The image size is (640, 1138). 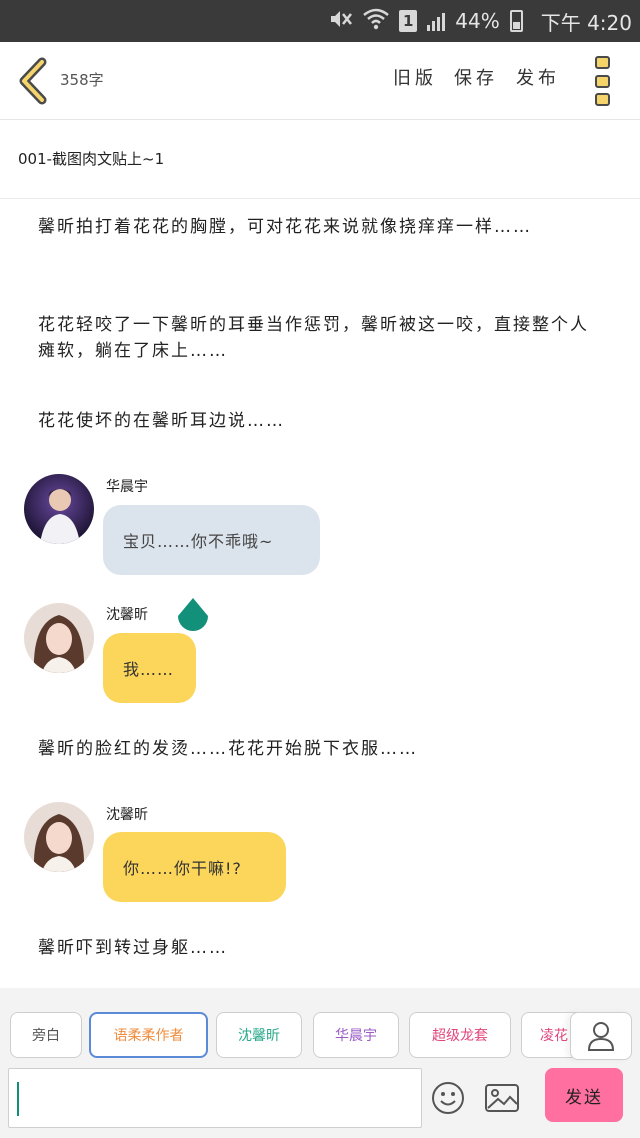 What do you see at coordinates (259, 1035) in the screenshot?
I see `role-chip-shen-xinxin: 沈馨昕` at bounding box center [259, 1035].